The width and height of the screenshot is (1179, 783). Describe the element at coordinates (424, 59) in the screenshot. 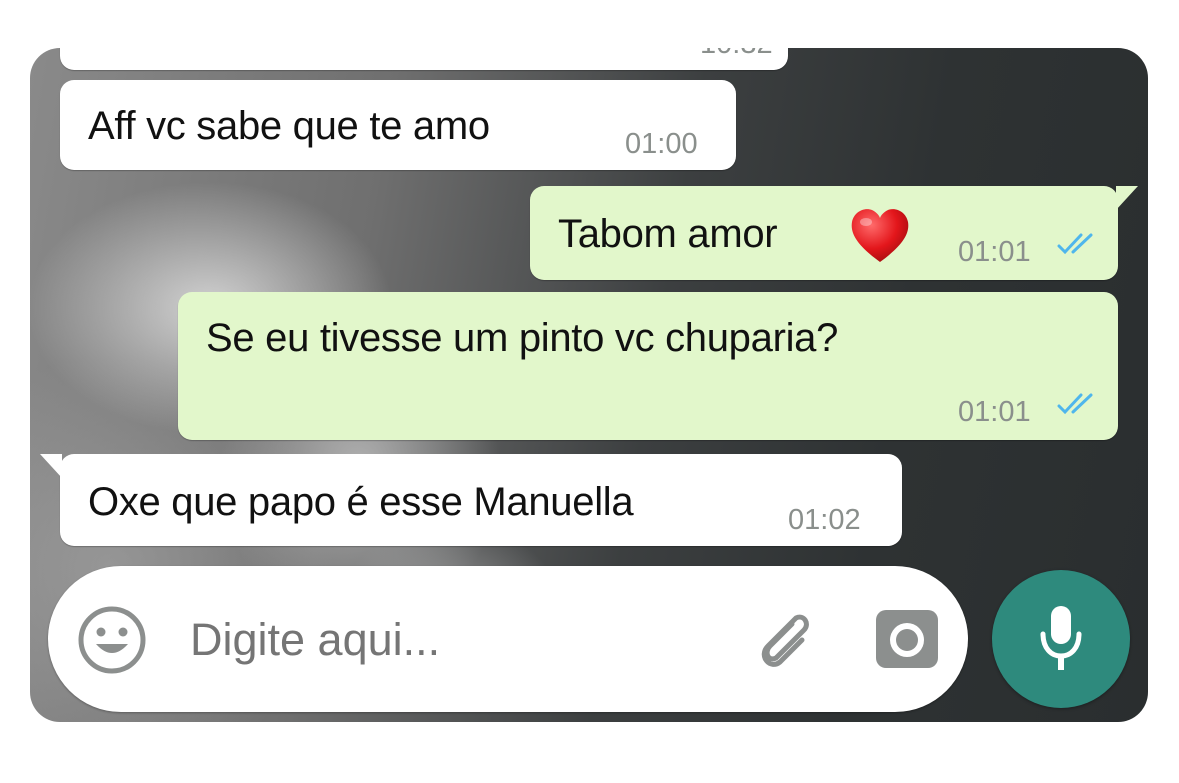

I see `partial-message-bubble: 10:32` at that location.